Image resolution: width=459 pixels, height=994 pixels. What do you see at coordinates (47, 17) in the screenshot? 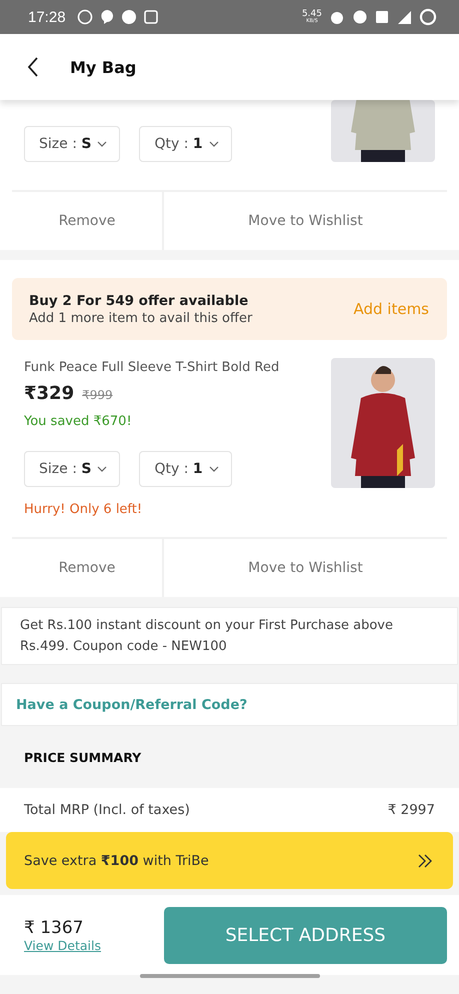
I see `status-time: 17:28` at bounding box center [47, 17].